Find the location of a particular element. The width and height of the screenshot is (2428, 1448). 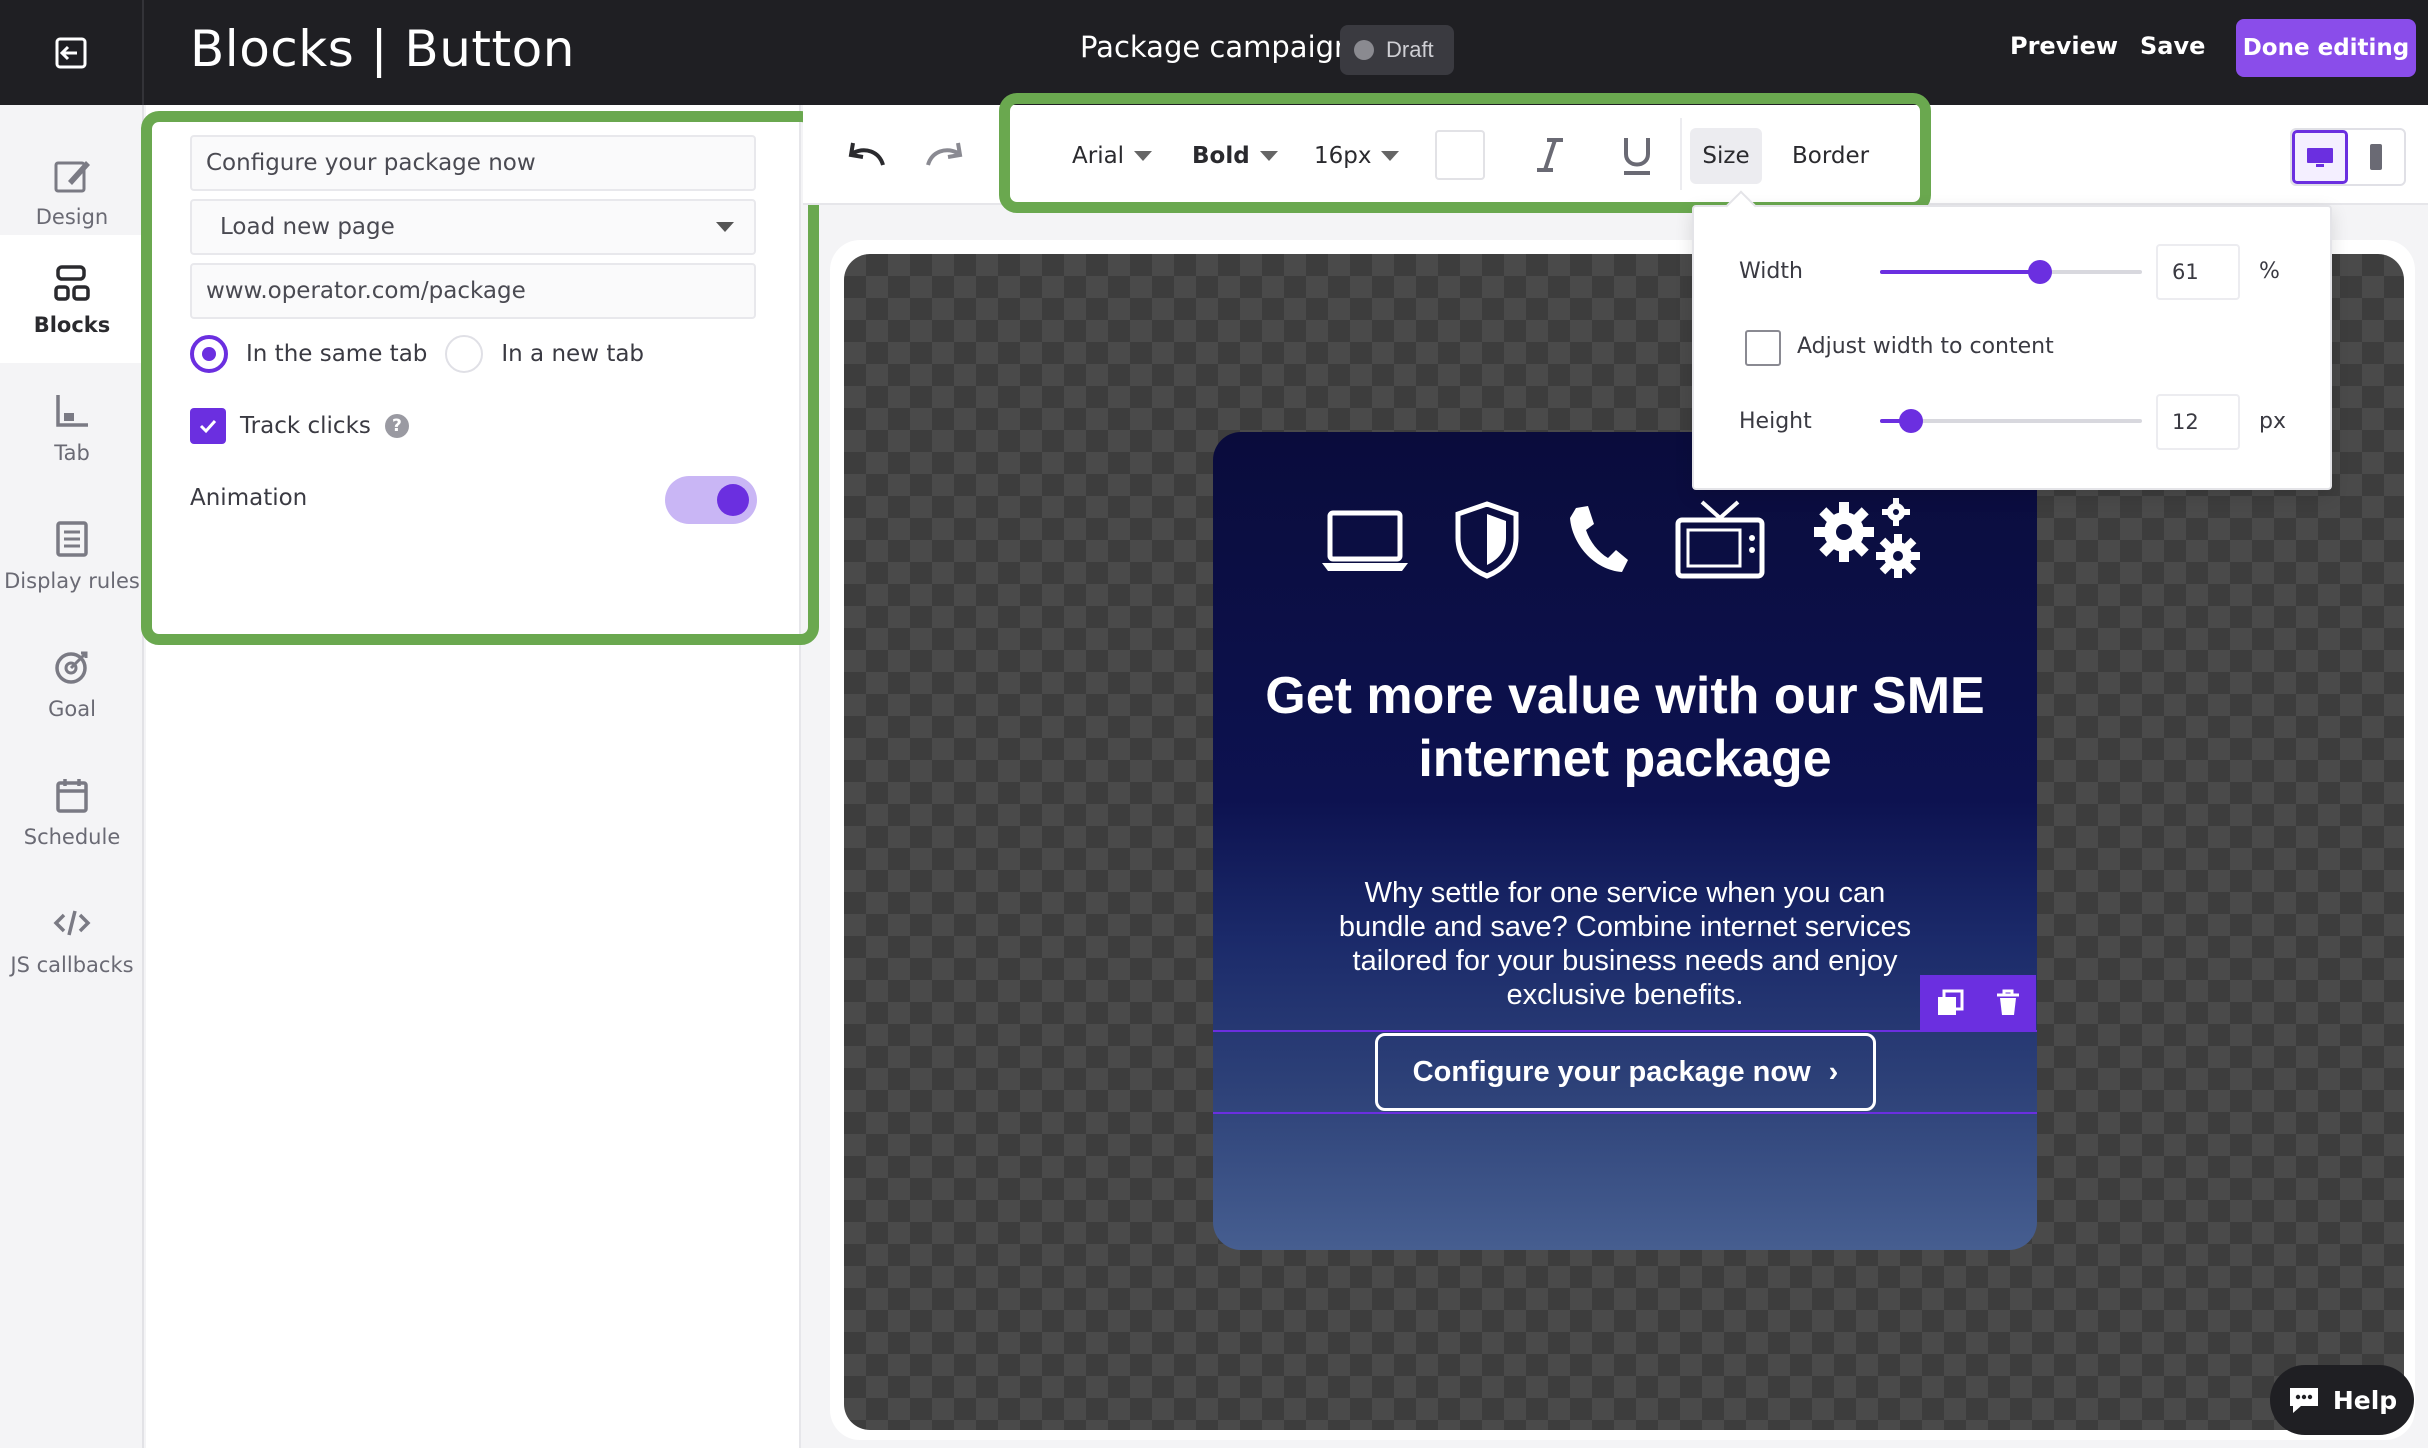

phone-icon is located at coordinates (1599, 539).